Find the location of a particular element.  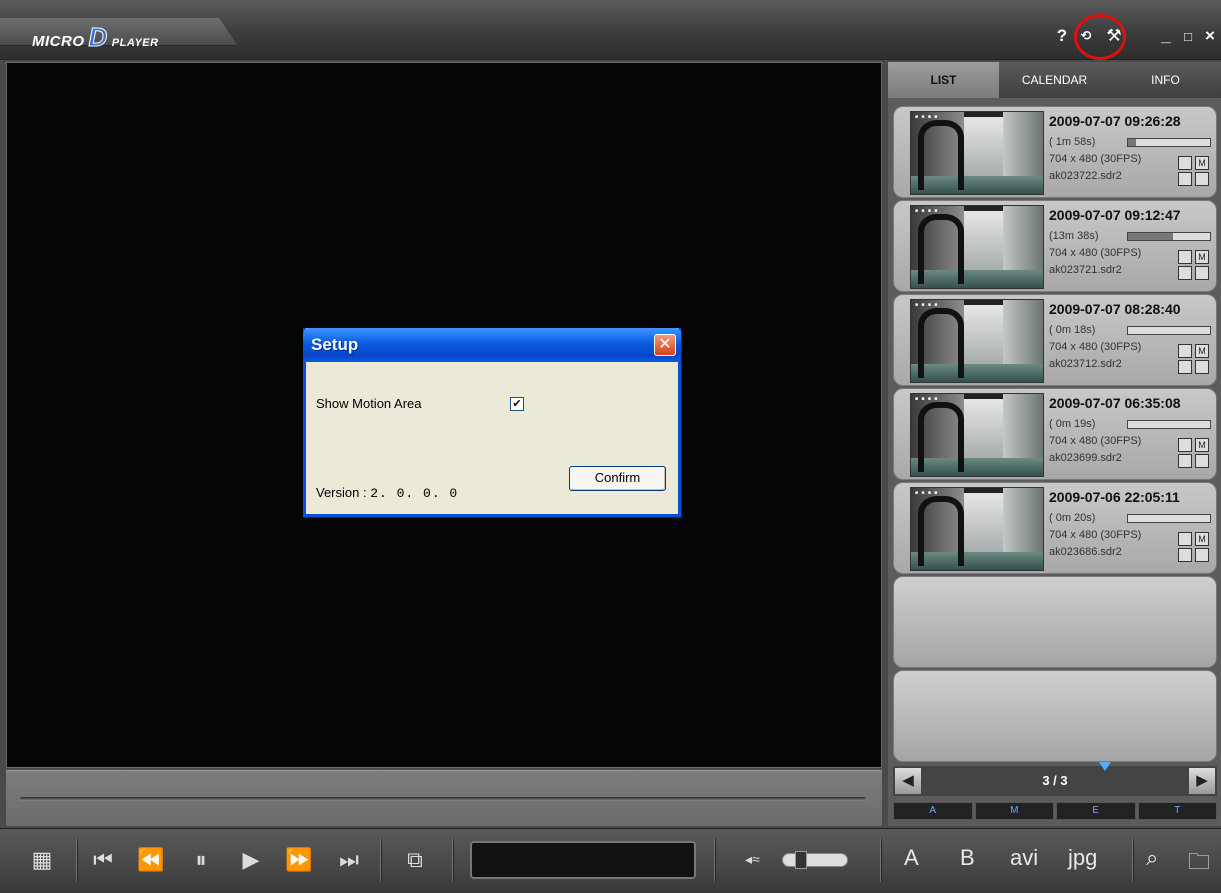

recording-filename: ak023699.sdr2 is located at coordinates (1085, 458).